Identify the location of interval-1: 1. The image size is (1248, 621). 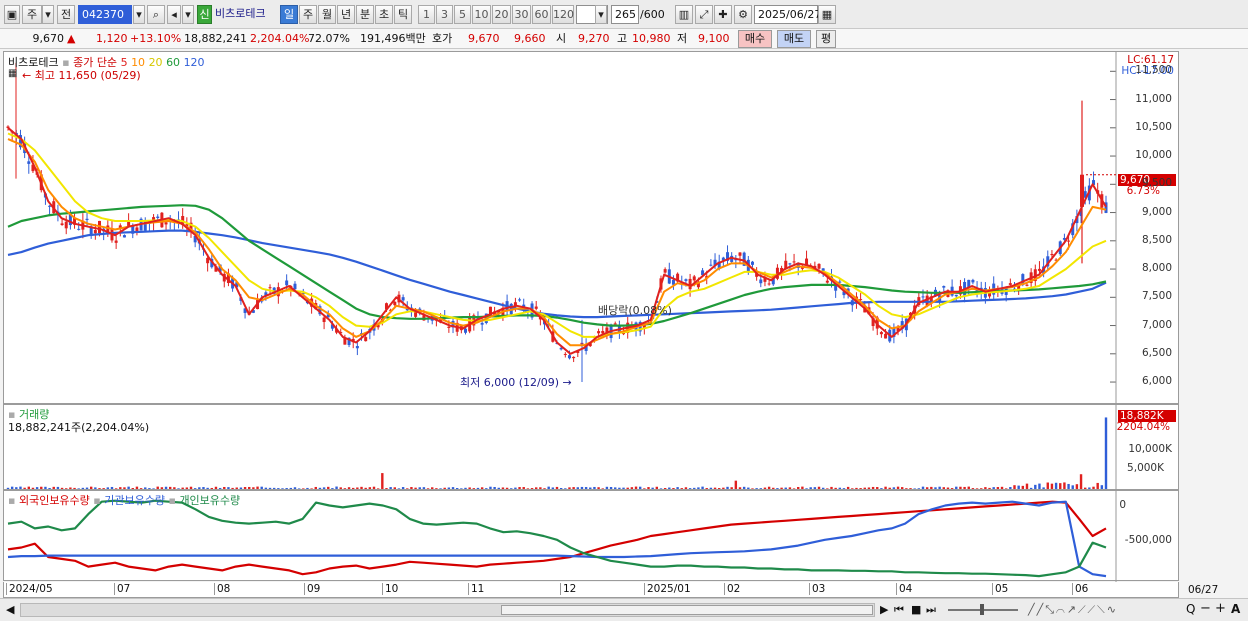
(426, 14).